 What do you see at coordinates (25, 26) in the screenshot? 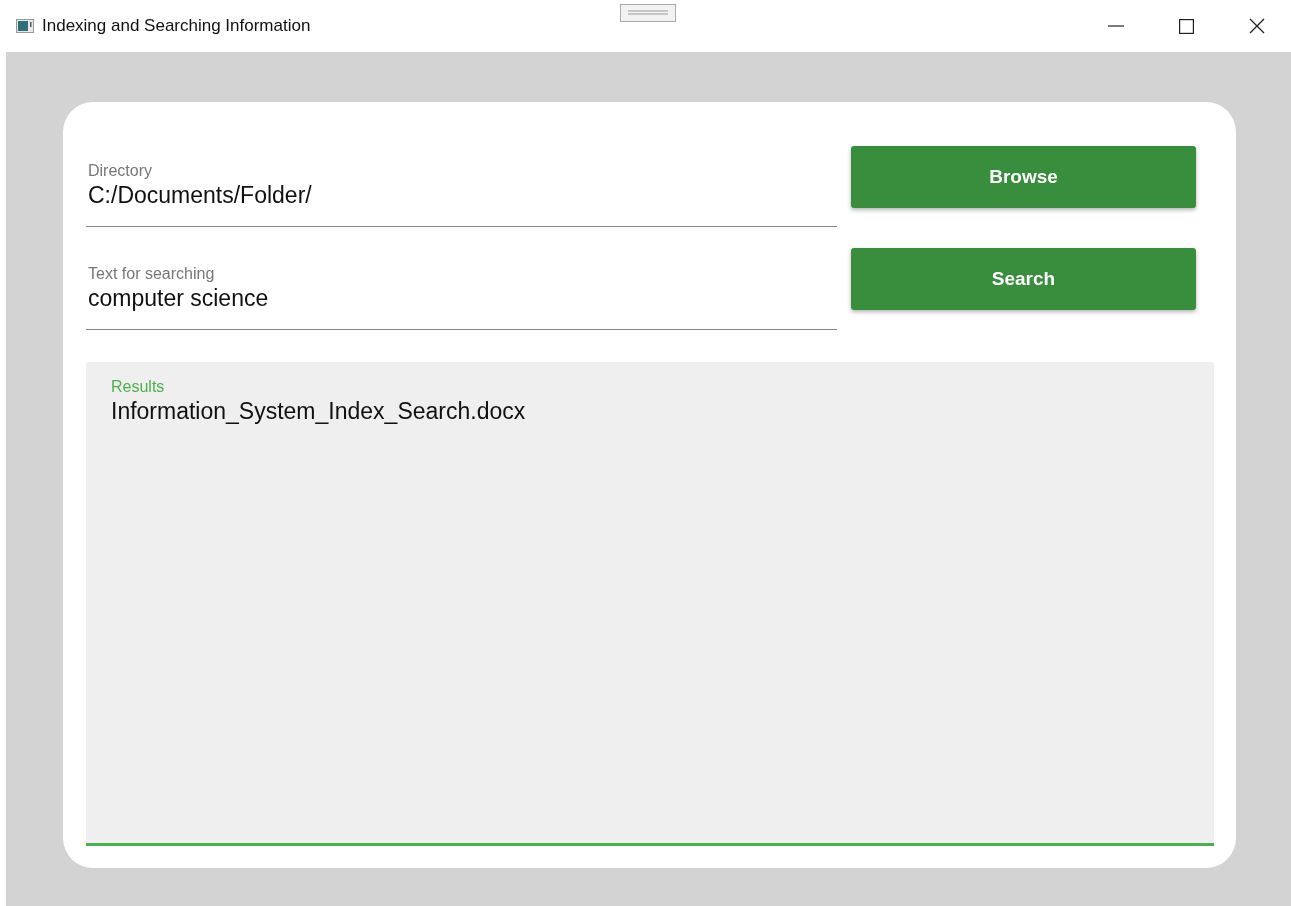
I see `app-icon` at bounding box center [25, 26].